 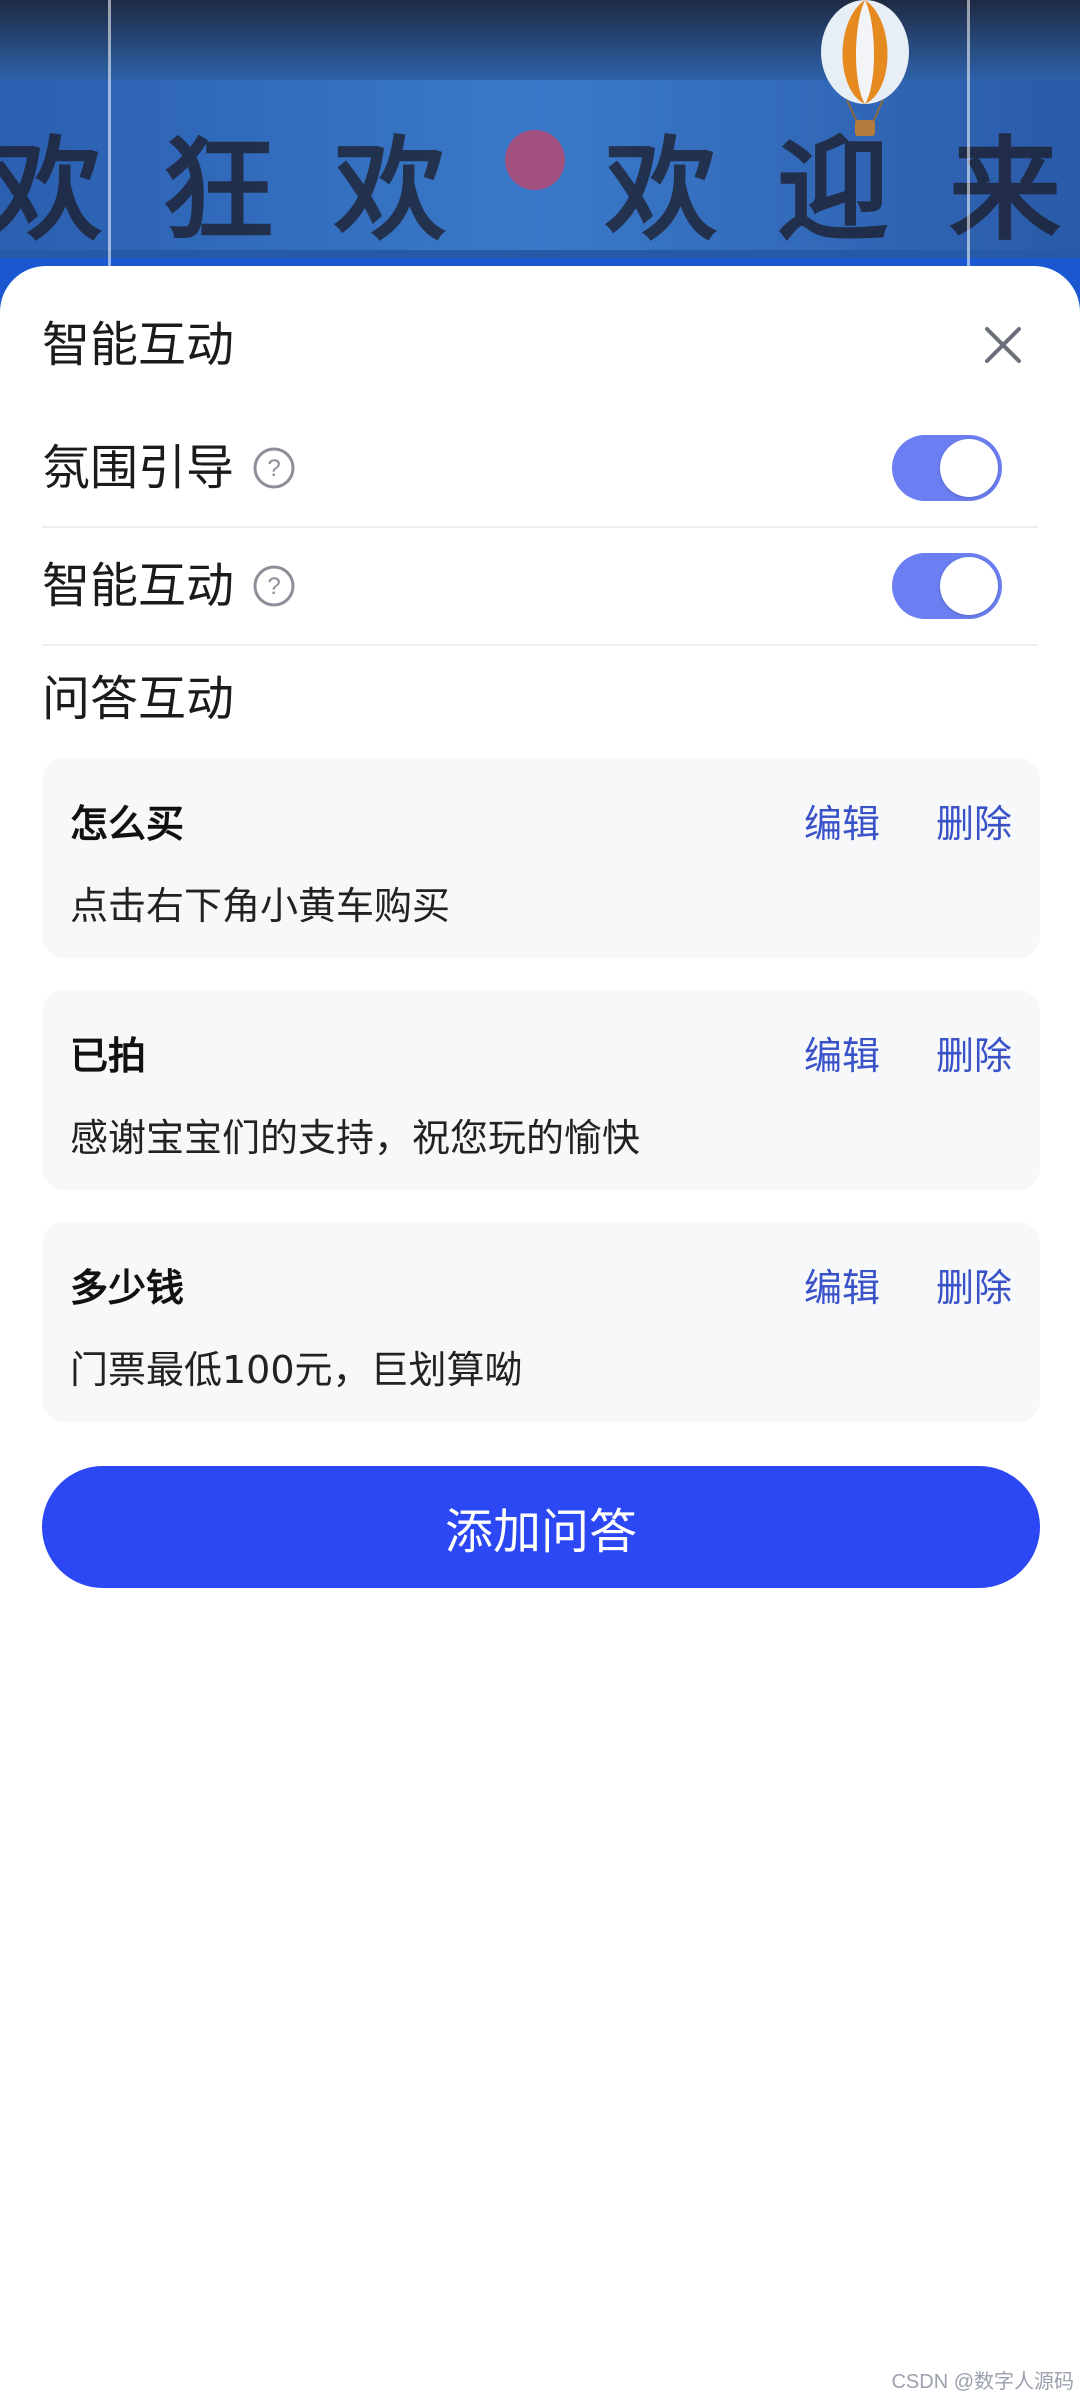 I want to click on qa-answer: 点击右下角小黄车购买, so click(x=260, y=906).